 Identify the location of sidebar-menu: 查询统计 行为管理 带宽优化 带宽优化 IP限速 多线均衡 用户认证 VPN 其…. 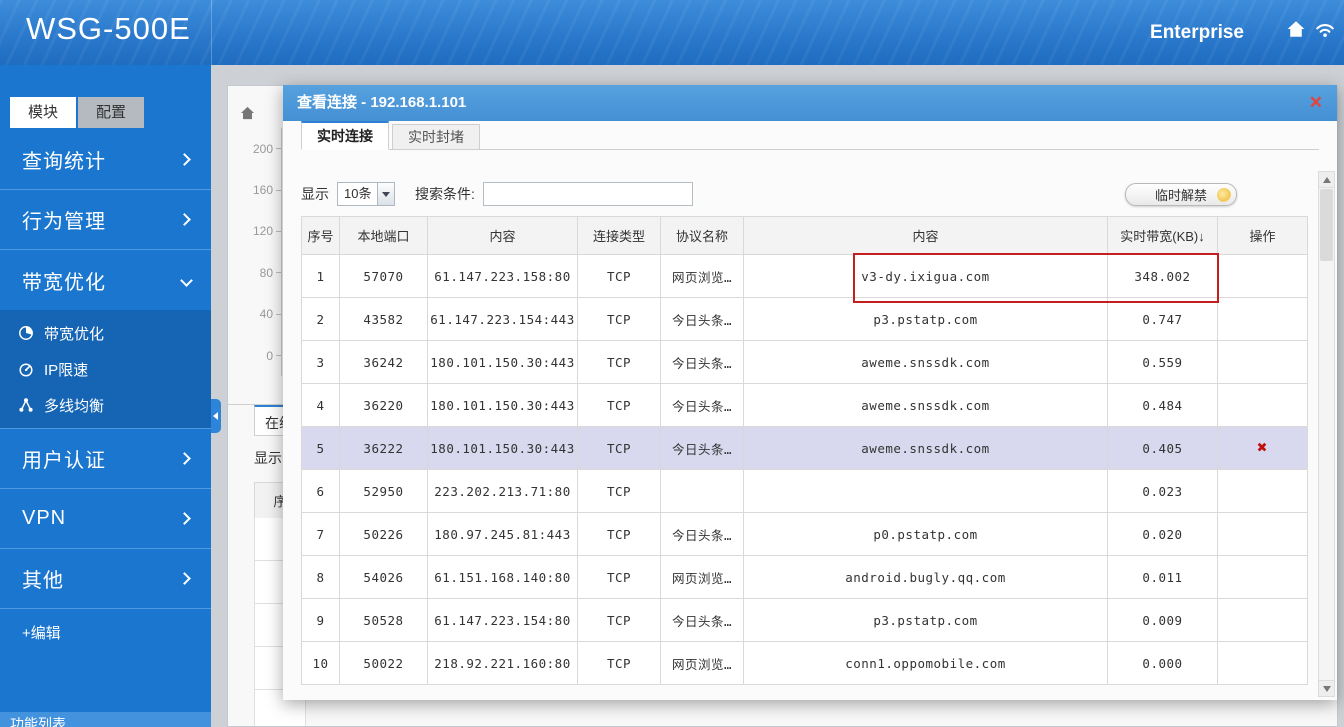
(105, 392).